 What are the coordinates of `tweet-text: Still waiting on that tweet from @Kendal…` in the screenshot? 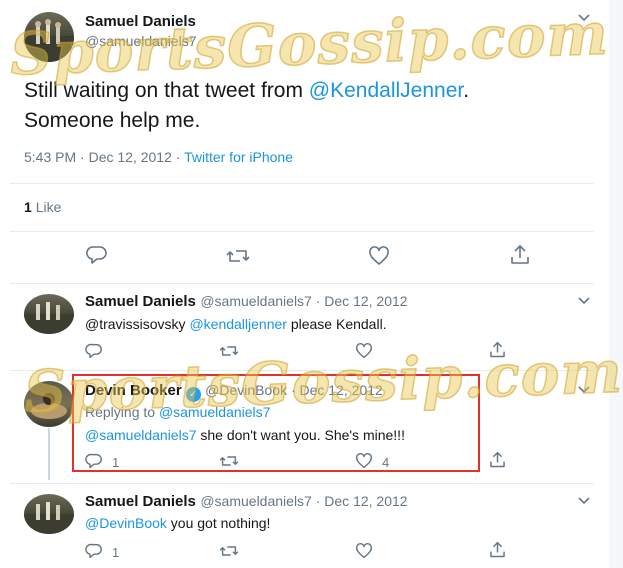 It's located at (246, 106).